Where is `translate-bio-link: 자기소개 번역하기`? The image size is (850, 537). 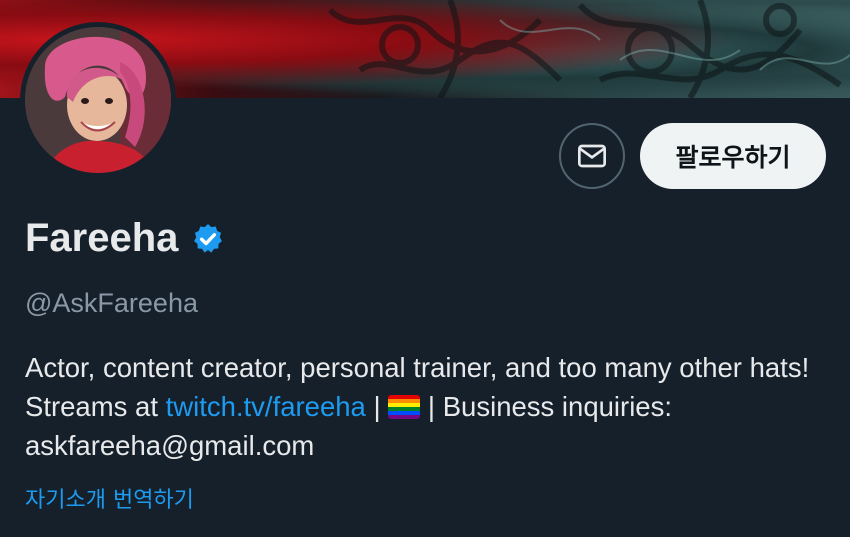
translate-bio-link: 자기소개 번역하기 is located at coordinates (109, 498).